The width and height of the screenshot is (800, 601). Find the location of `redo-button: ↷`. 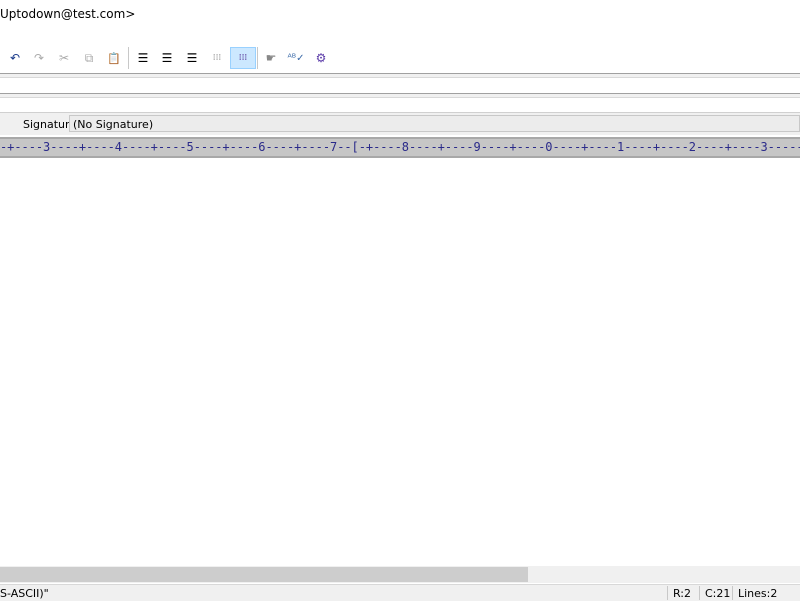

redo-button: ↷ is located at coordinates (39, 58).